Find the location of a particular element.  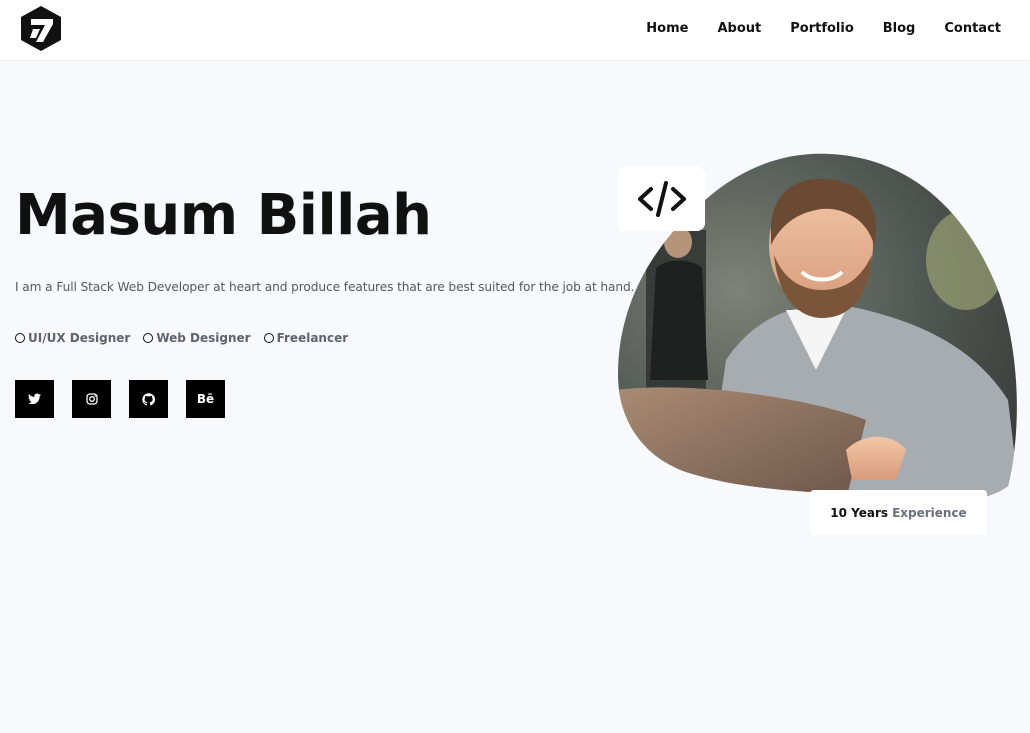

instagram-button is located at coordinates (91, 399).